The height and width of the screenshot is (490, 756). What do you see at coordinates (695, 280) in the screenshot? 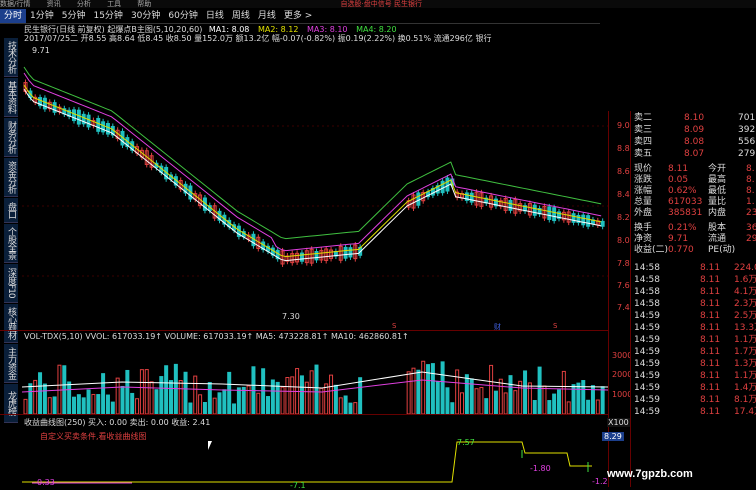
I see `trade-row: 14:58 8.11 1.6万` at bounding box center [695, 280].